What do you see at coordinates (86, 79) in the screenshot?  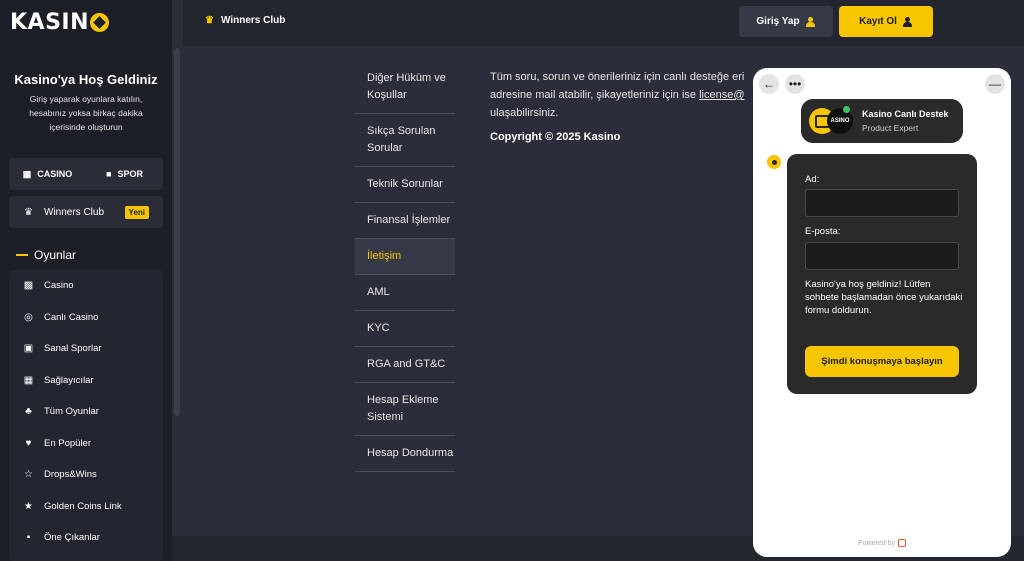 I see `welcome-title: Kasino'ya Hoş Geldiniz` at bounding box center [86, 79].